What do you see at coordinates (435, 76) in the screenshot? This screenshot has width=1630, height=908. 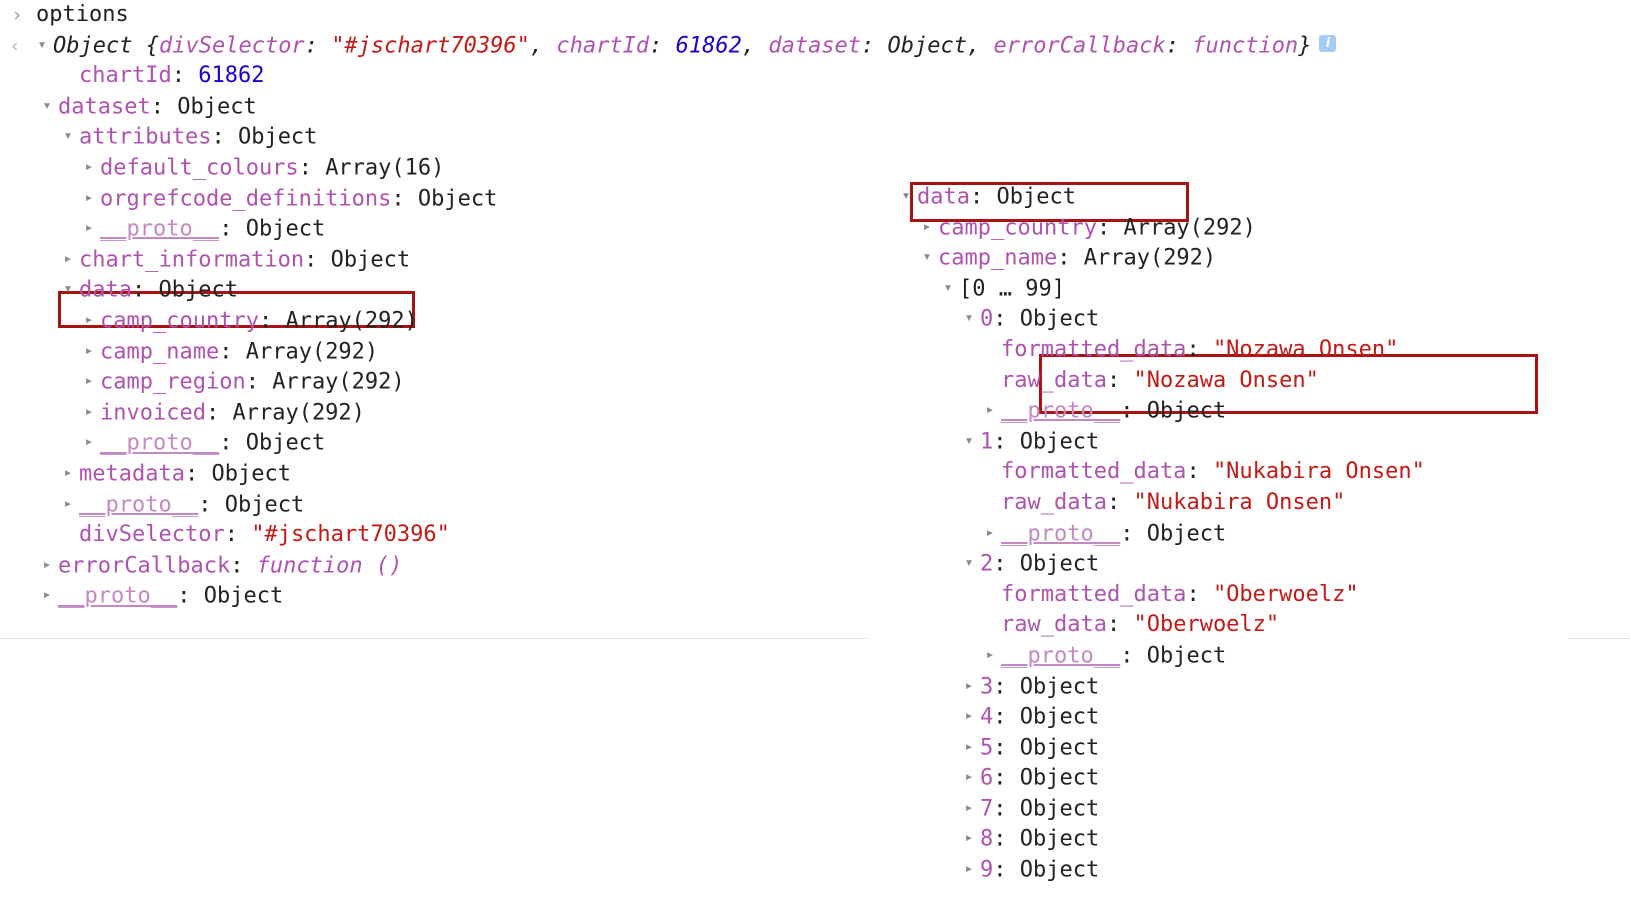 I see `left-tree-row: chartId: 61862` at bounding box center [435, 76].